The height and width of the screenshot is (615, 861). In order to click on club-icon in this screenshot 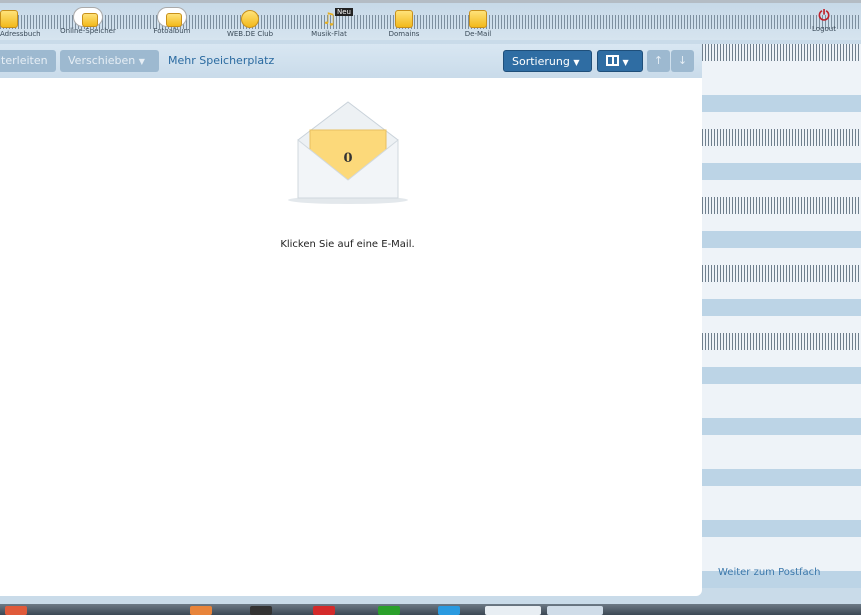, I will do `click(250, 19)`.